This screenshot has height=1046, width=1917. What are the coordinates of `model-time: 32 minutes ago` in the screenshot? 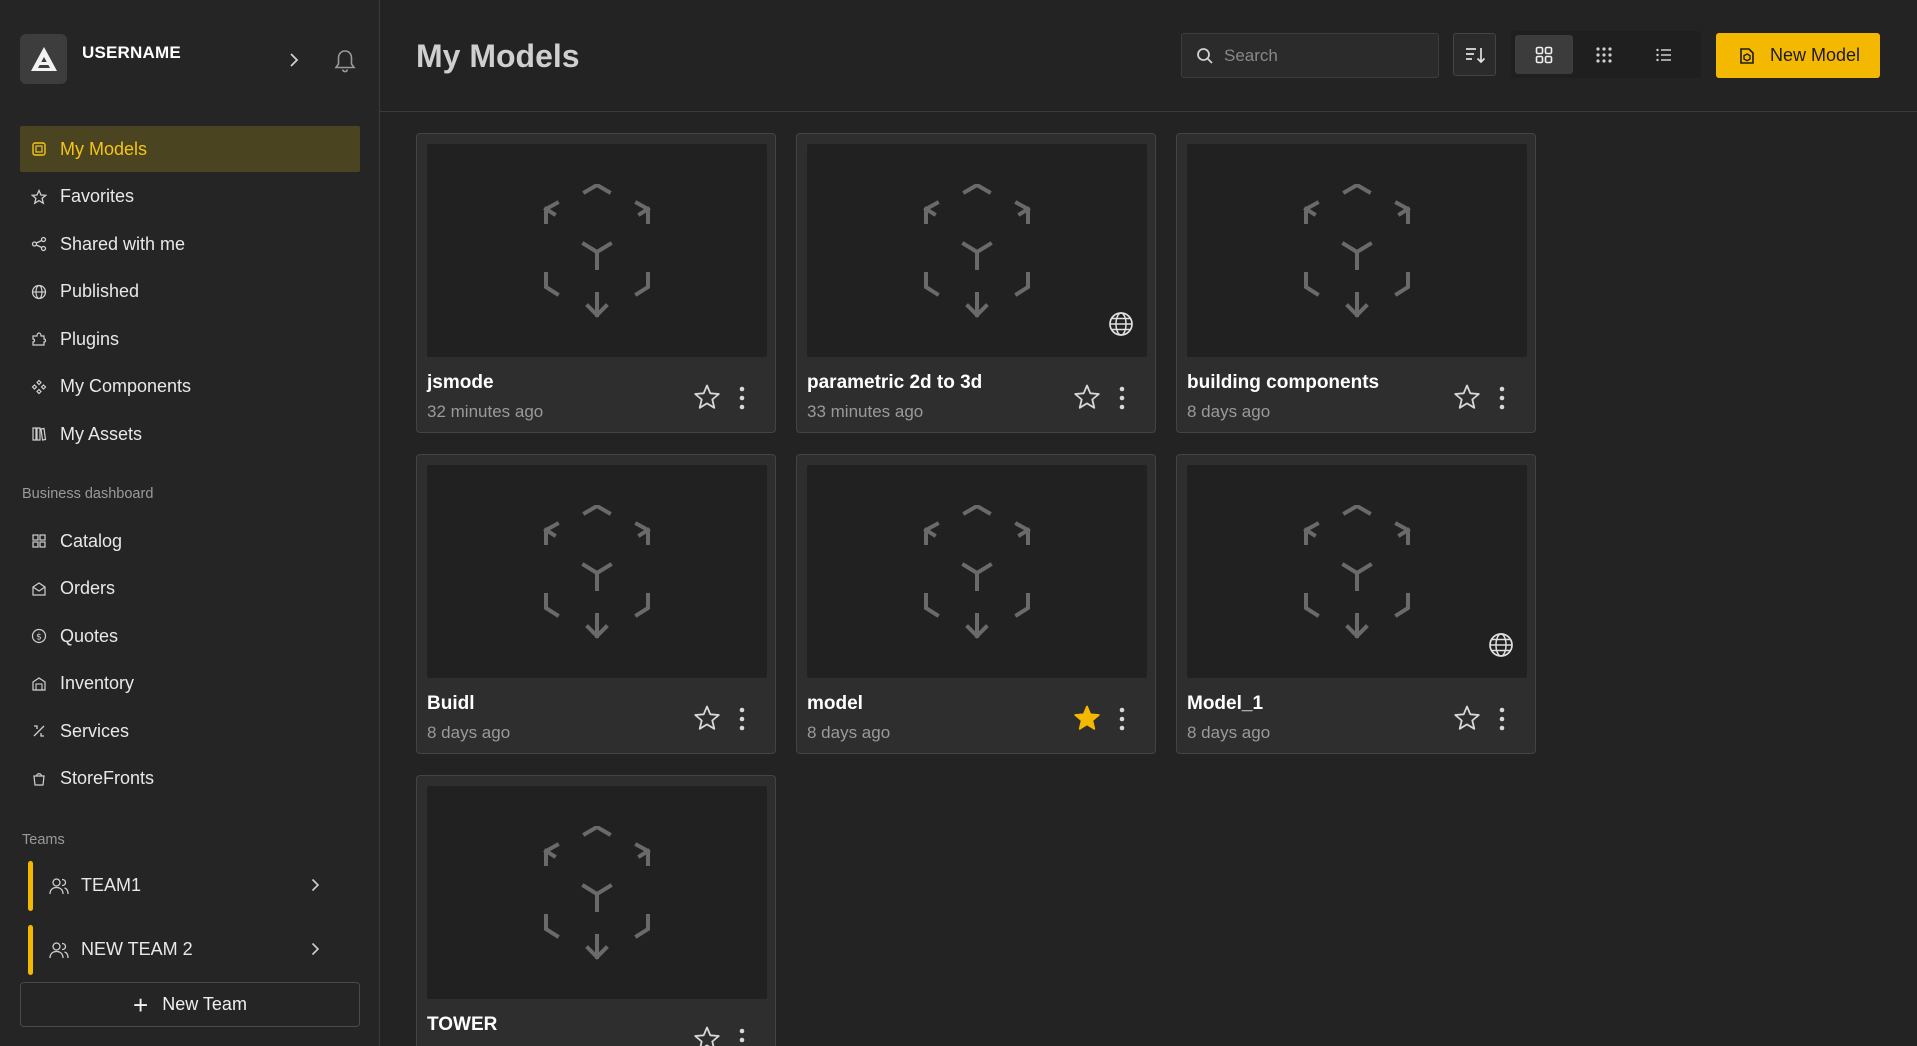 It's located at (485, 411).